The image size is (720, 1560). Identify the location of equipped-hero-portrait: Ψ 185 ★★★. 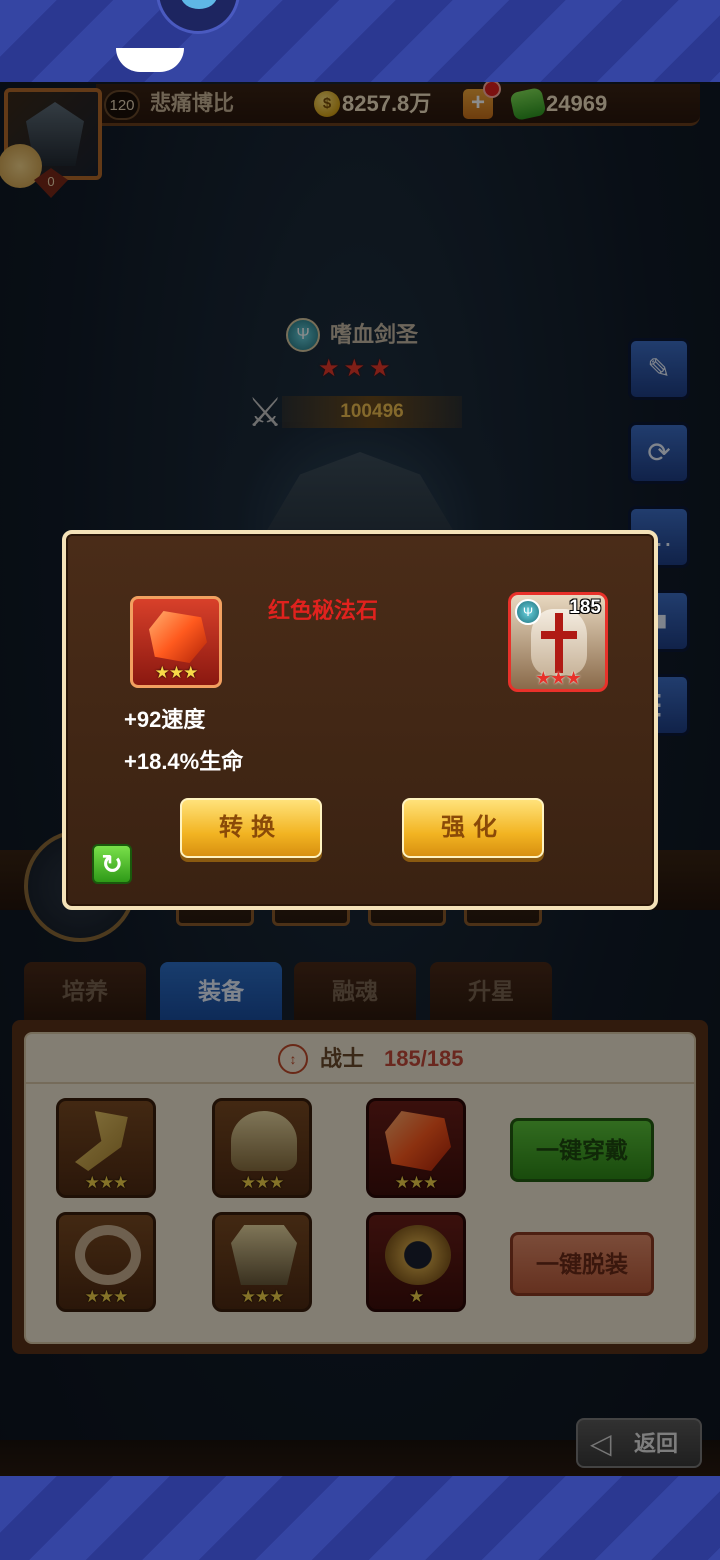
(558, 642).